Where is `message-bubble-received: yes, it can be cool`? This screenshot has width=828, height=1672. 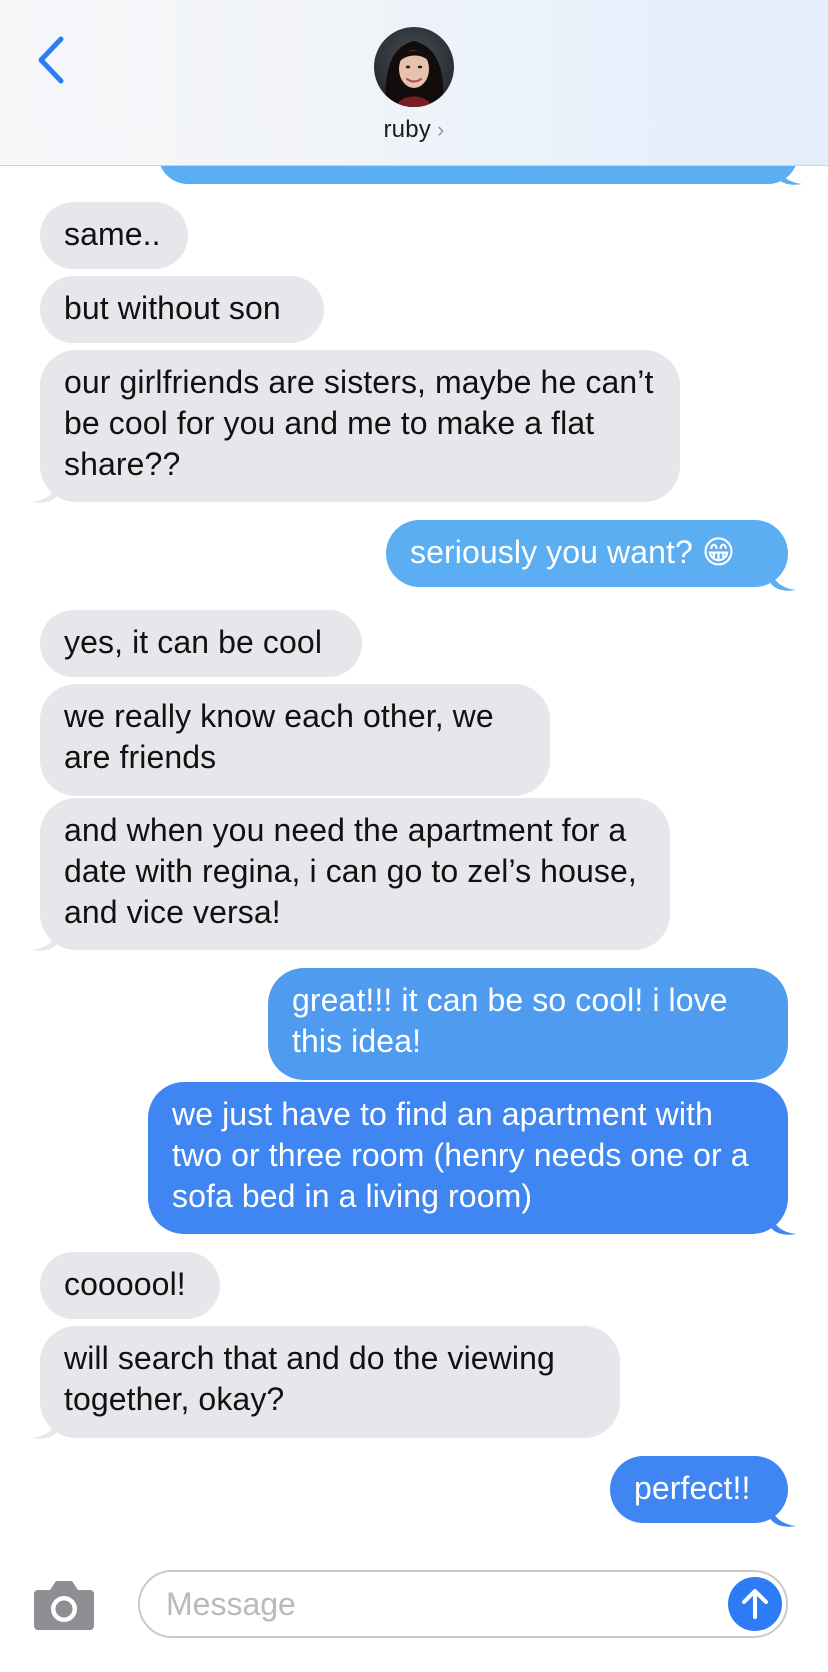
message-bubble-received: yes, it can be cool is located at coordinates (201, 643).